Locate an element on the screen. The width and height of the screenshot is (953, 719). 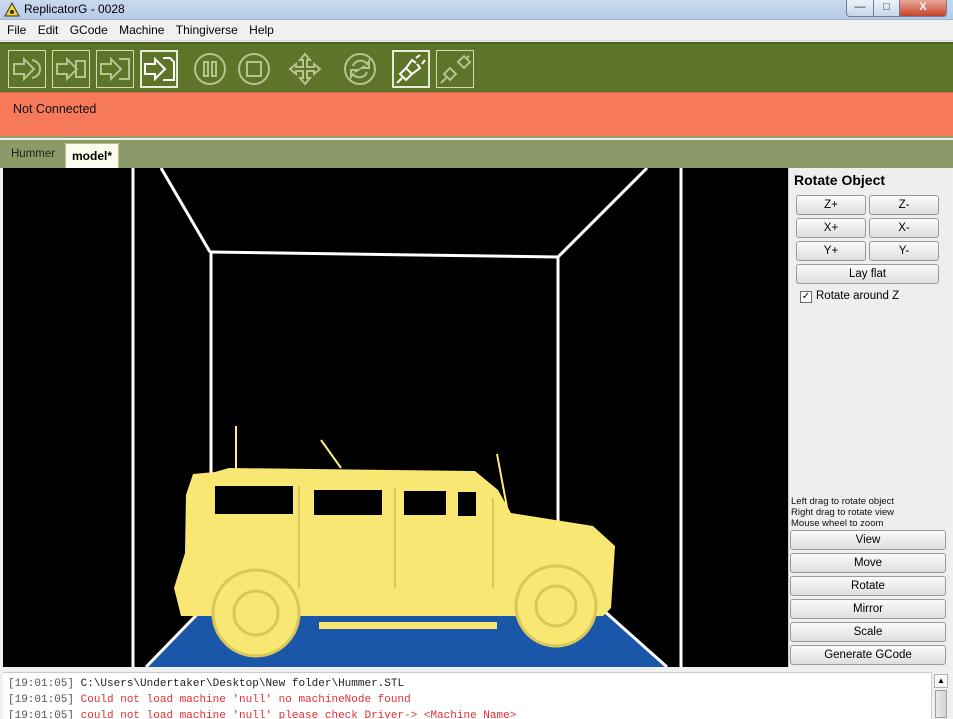
rotate-x-plus-button: X+ is located at coordinates (831, 228).